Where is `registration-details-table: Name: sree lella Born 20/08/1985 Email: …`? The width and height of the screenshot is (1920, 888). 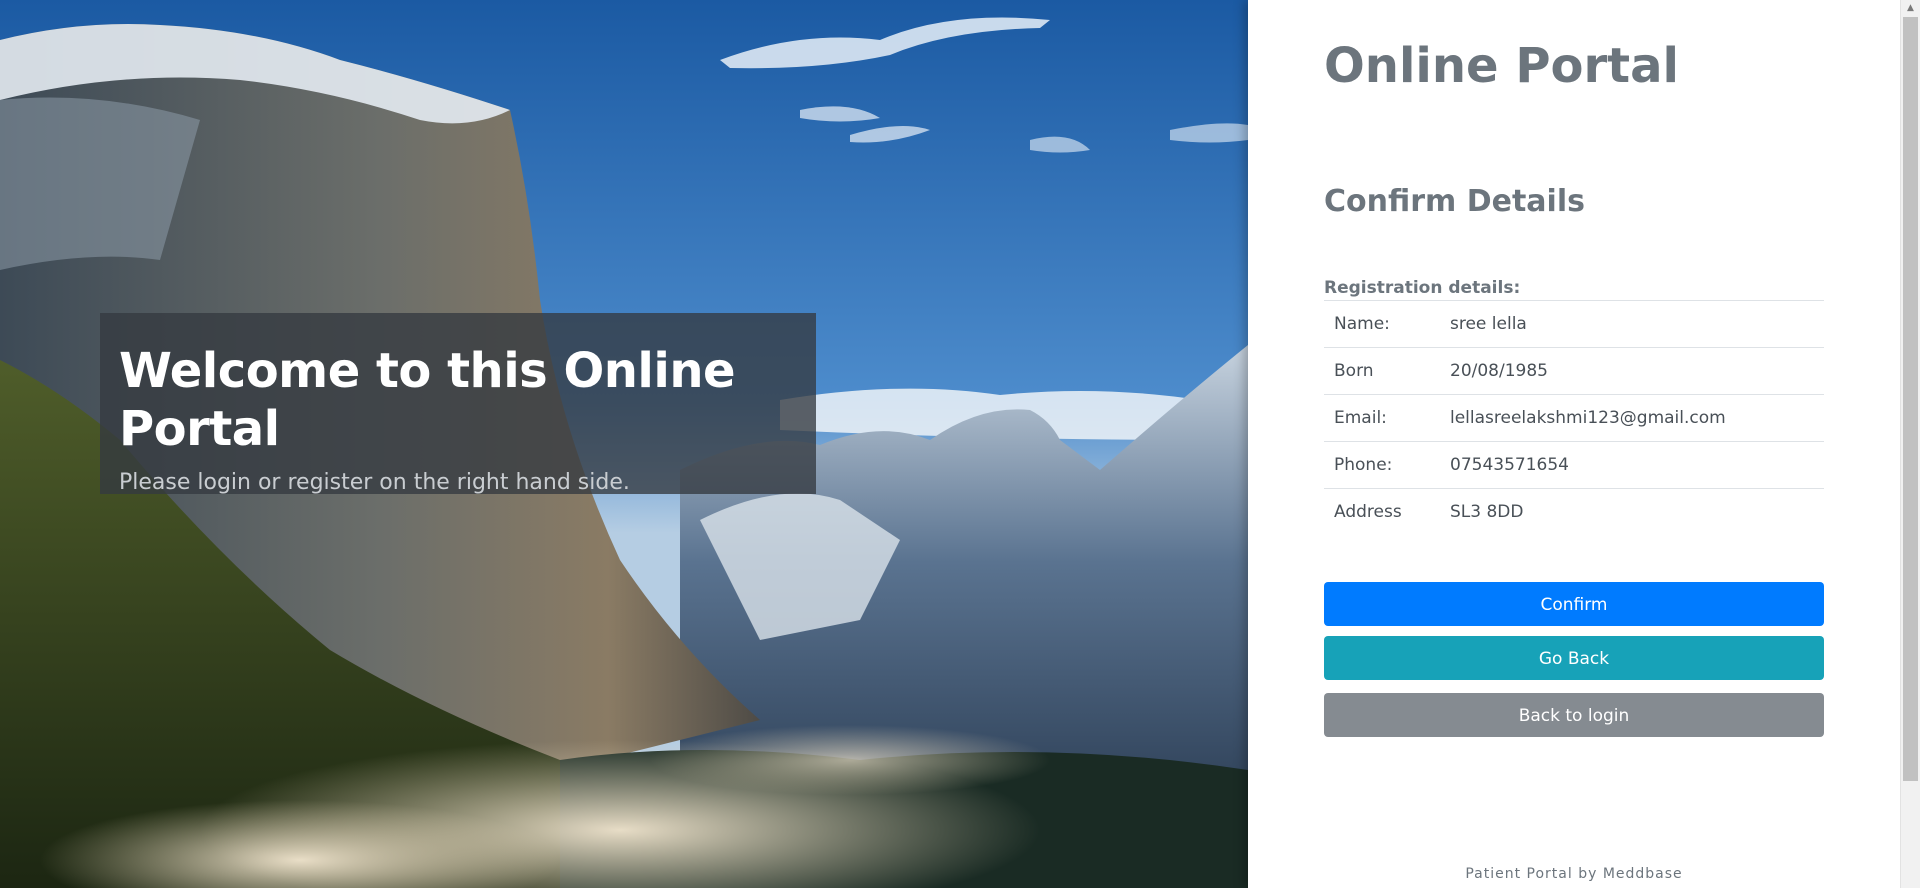 registration-details-table: Name: sree lella Born 20/08/1985 Email: … is located at coordinates (1574, 418).